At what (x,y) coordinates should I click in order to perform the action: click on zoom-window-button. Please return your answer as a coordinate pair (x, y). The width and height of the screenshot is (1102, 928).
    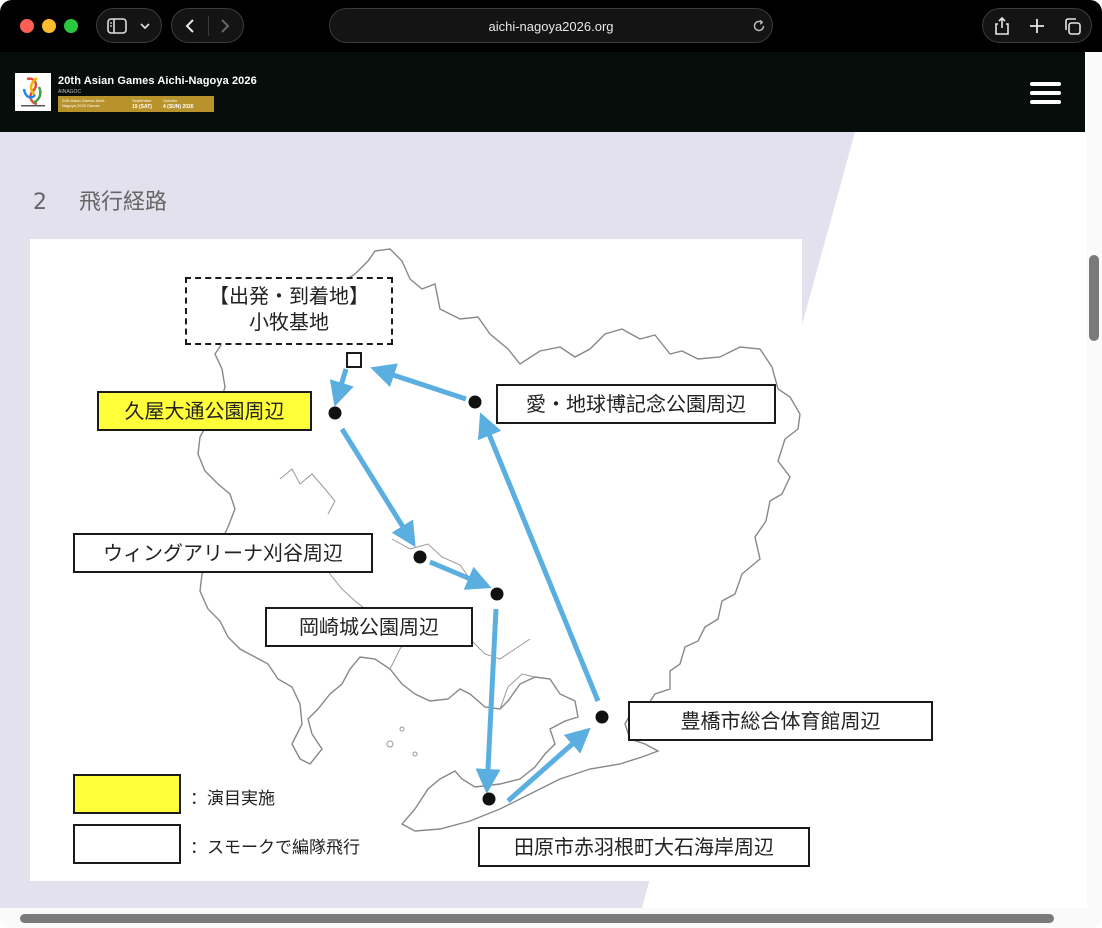
    Looking at the image, I should click on (71, 26).